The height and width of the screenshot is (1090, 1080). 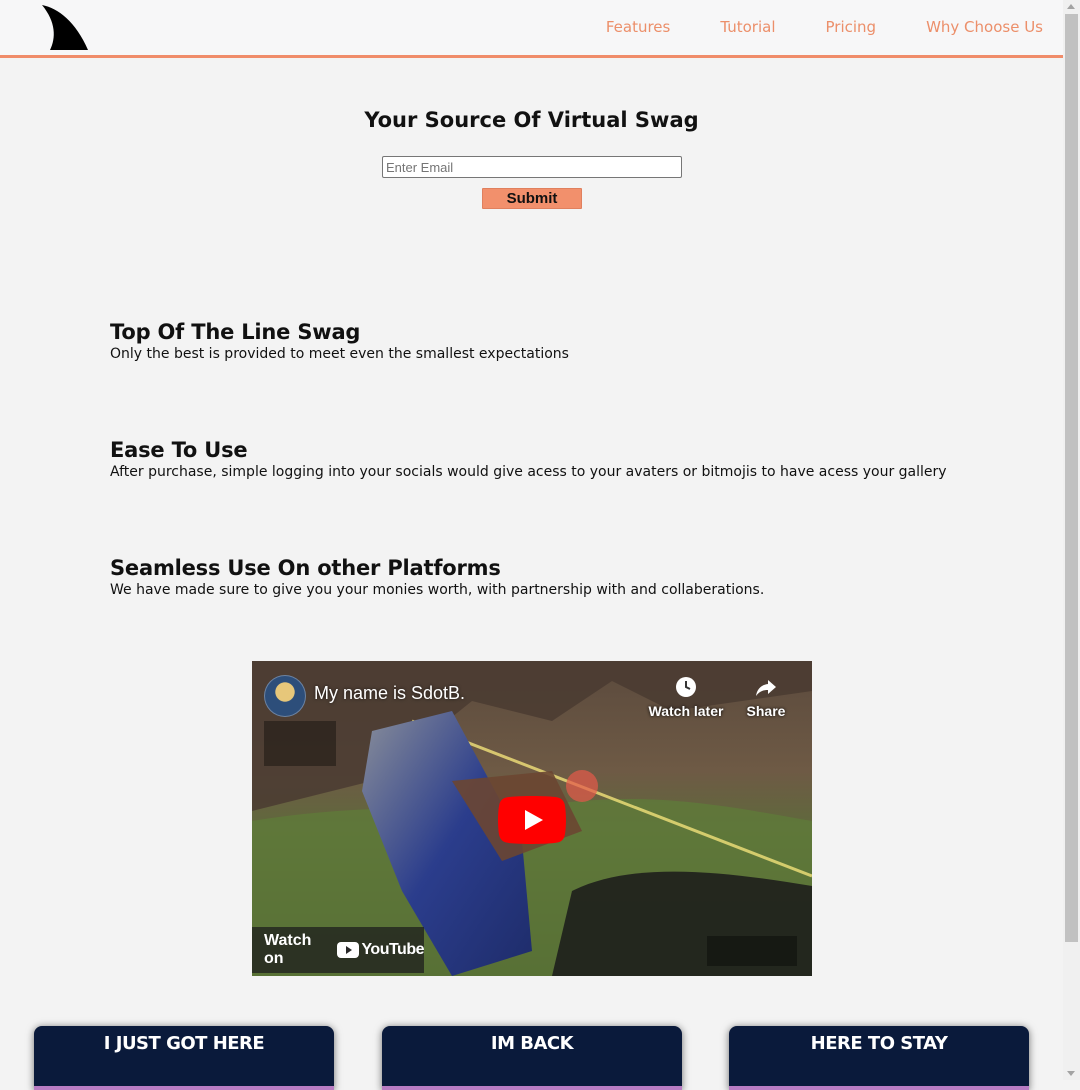 I want to click on clock-icon, so click(x=686, y=687).